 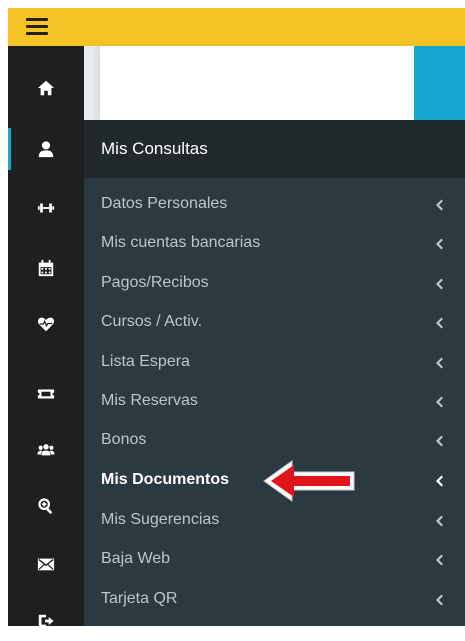 What do you see at coordinates (274, 440) in the screenshot?
I see `menu-item-bonos: Bonos` at bounding box center [274, 440].